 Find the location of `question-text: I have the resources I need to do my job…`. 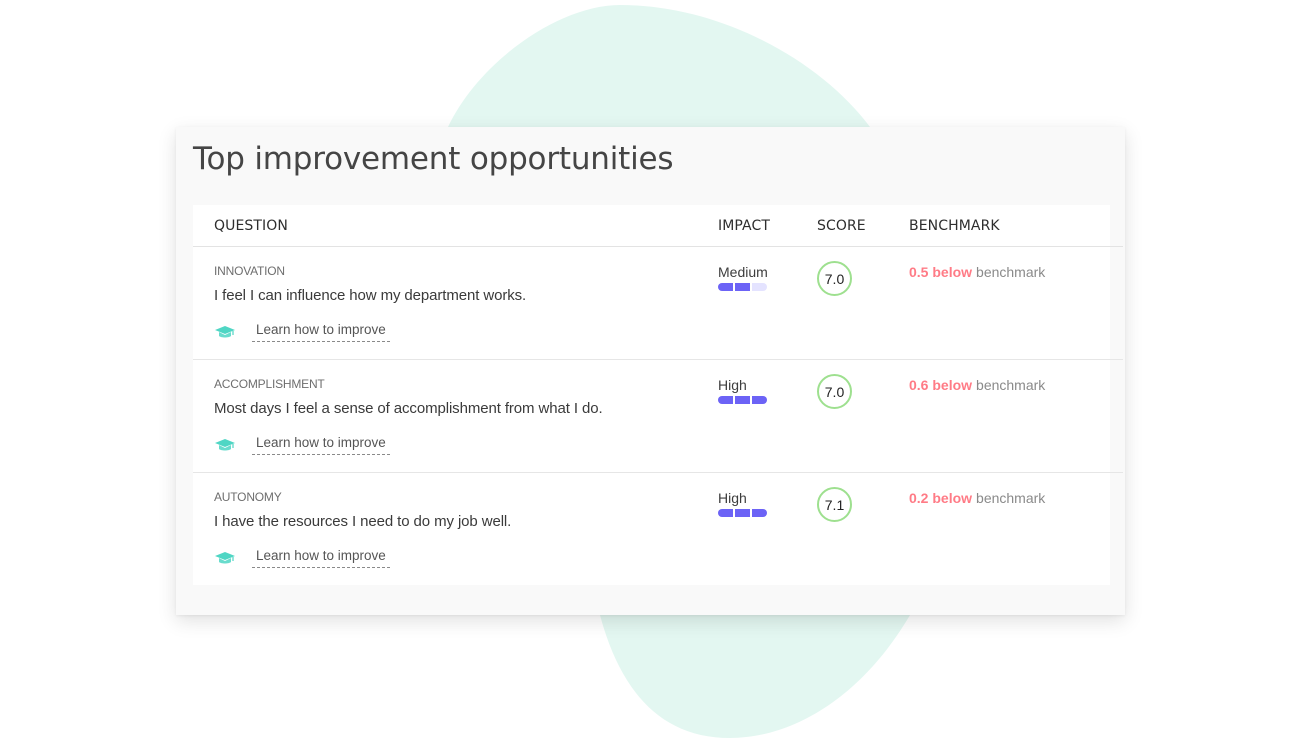

question-text: I have the resources I need to do my job… is located at coordinates (363, 521).